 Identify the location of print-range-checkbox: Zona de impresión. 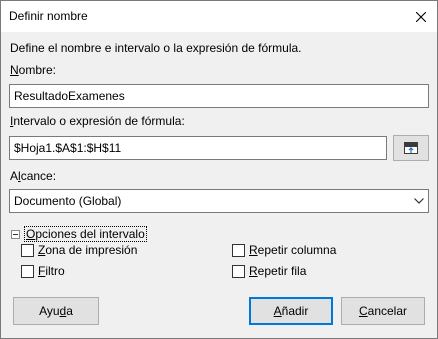
(79, 250).